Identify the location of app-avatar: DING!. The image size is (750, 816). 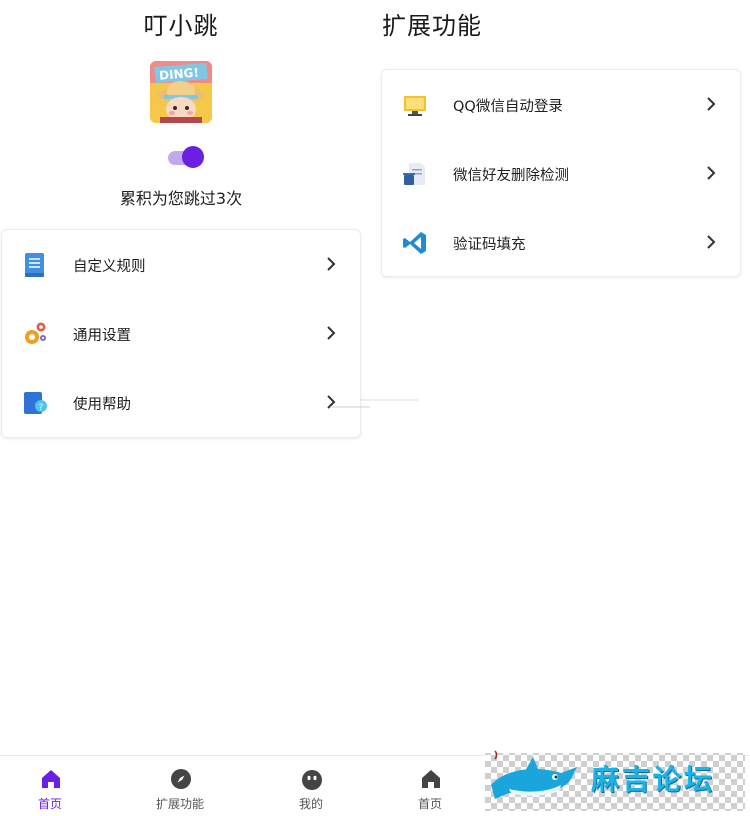
(181, 92).